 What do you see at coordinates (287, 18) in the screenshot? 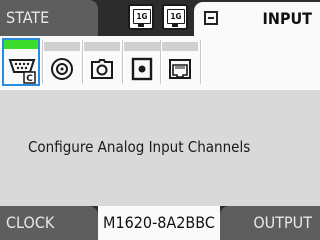
I see `input-tab-label: INPUT` at bounding box center [287, 18].